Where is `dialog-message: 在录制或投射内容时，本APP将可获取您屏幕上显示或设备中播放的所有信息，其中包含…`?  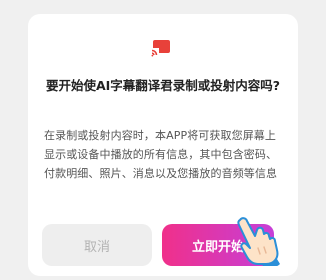 dialog-message: 在录制或投射内容时，本APP将可获取您屏幕上显示或设备中播放的所有信息，其中包含… is located at coordinates (161, 154).